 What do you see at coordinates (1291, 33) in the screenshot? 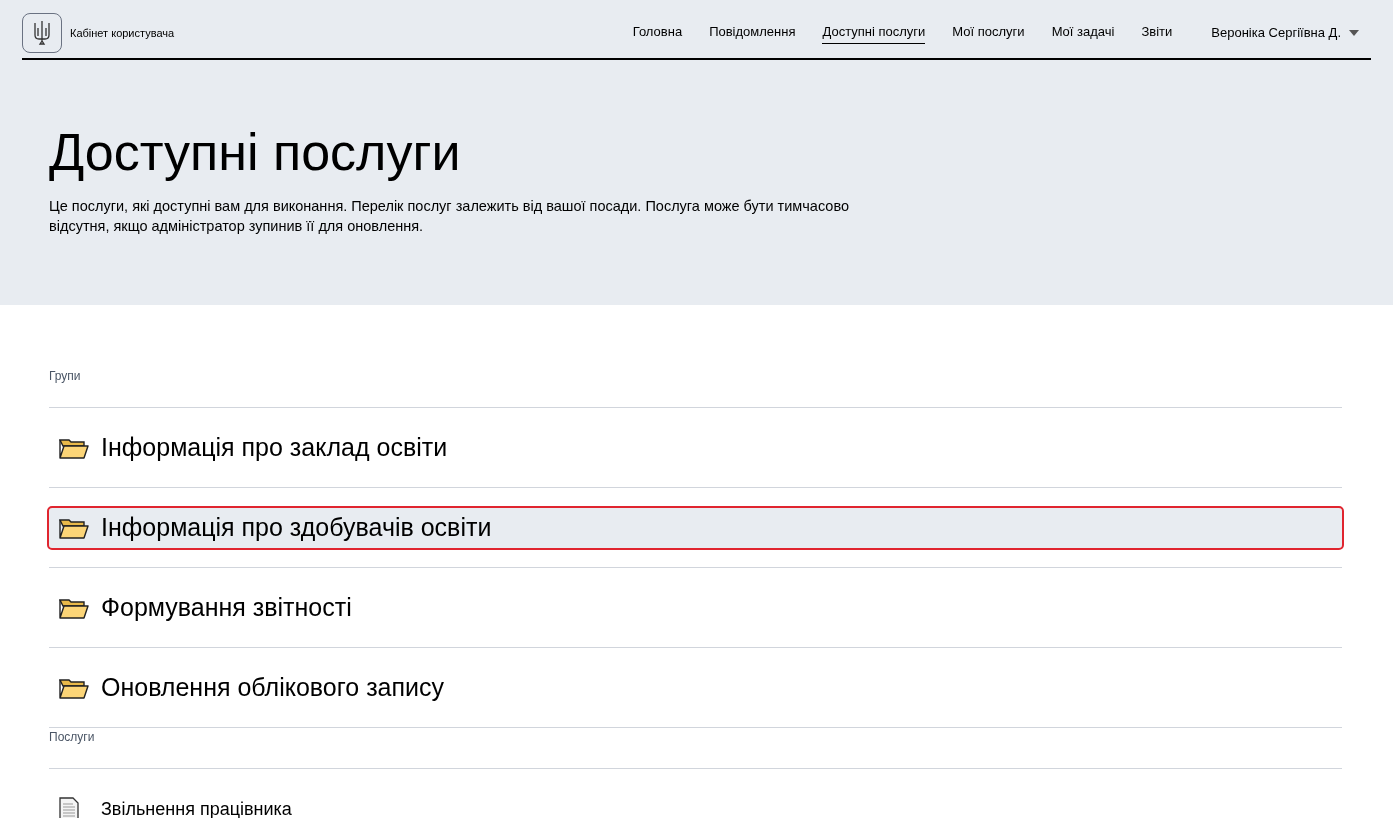
I see `user-menu: Вероніка Сергіївна Д.` at bounding box center [1291, 33].